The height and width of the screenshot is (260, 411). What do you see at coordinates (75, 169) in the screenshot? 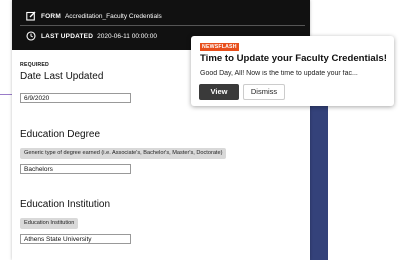
I see `degree-input: Bachelors` at bounding box center [75, 169].